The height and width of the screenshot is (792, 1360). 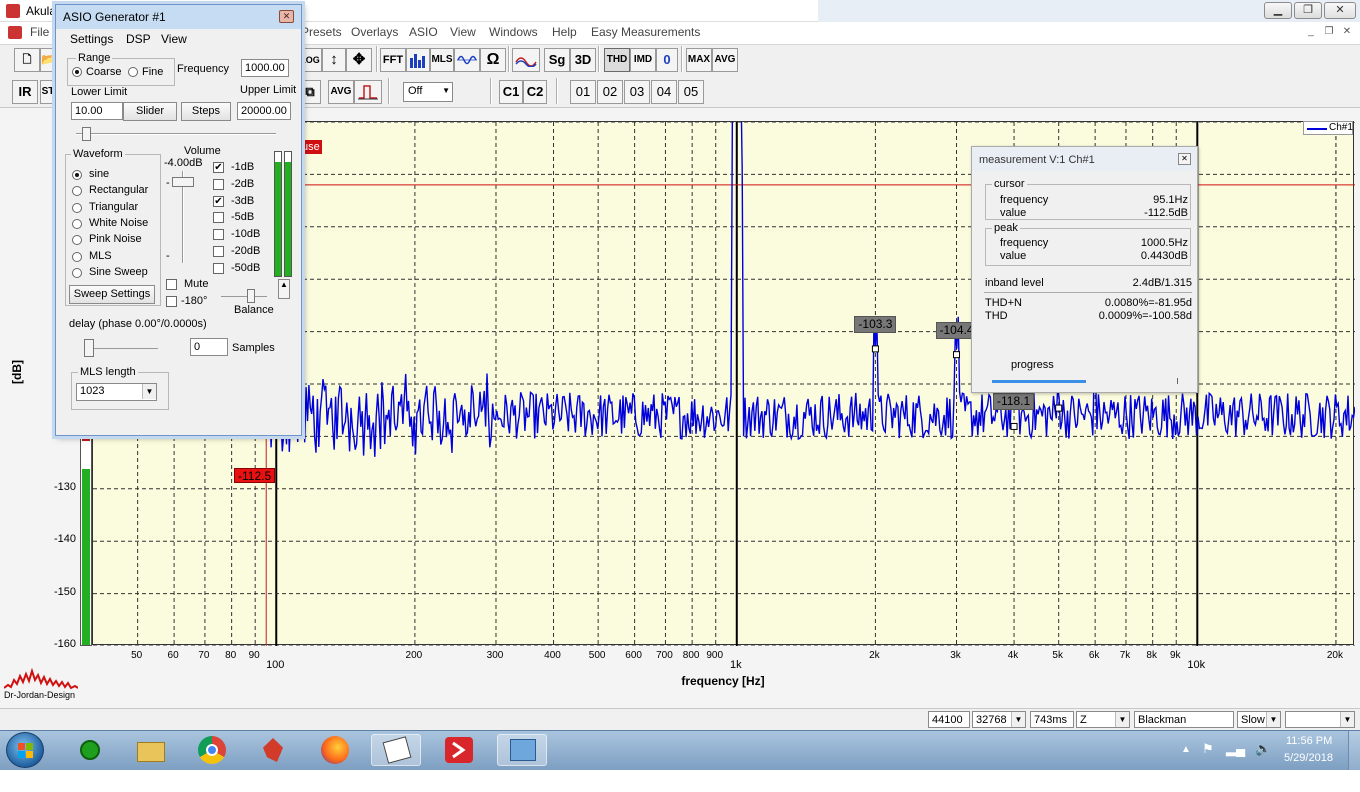 What do you see at coordinates (97, 111) in the screenshot?
I see `lower-limit-input` at bounding box center [97, 111].